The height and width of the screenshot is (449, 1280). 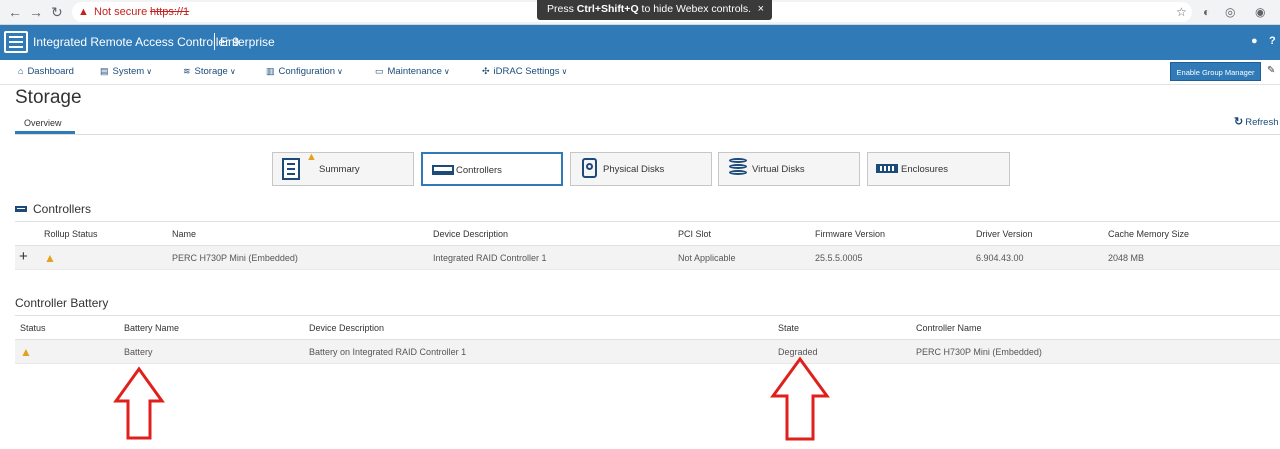 What do you see at coordinates (15, 12) in the screenshot?
I see `back-icon: ←` at bounding box center [15, 12].